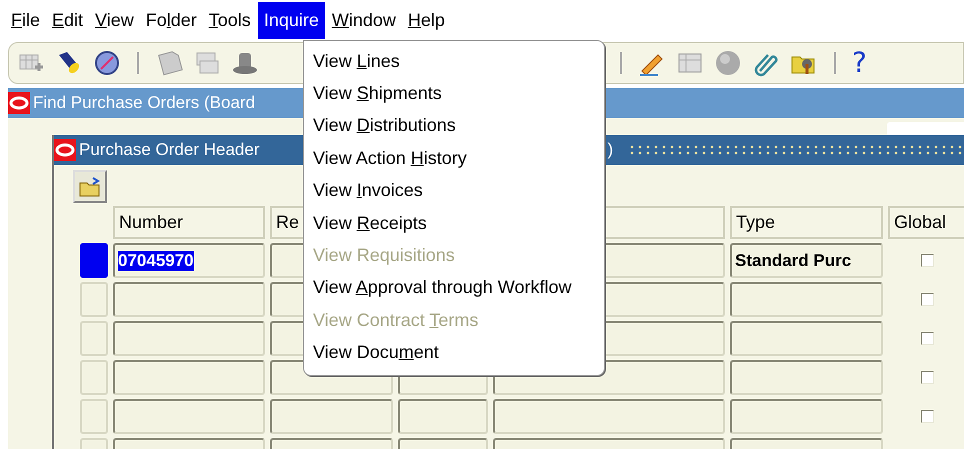 The image size is (964, 449). I want to click on menu-item: Help, so click(426, 20).